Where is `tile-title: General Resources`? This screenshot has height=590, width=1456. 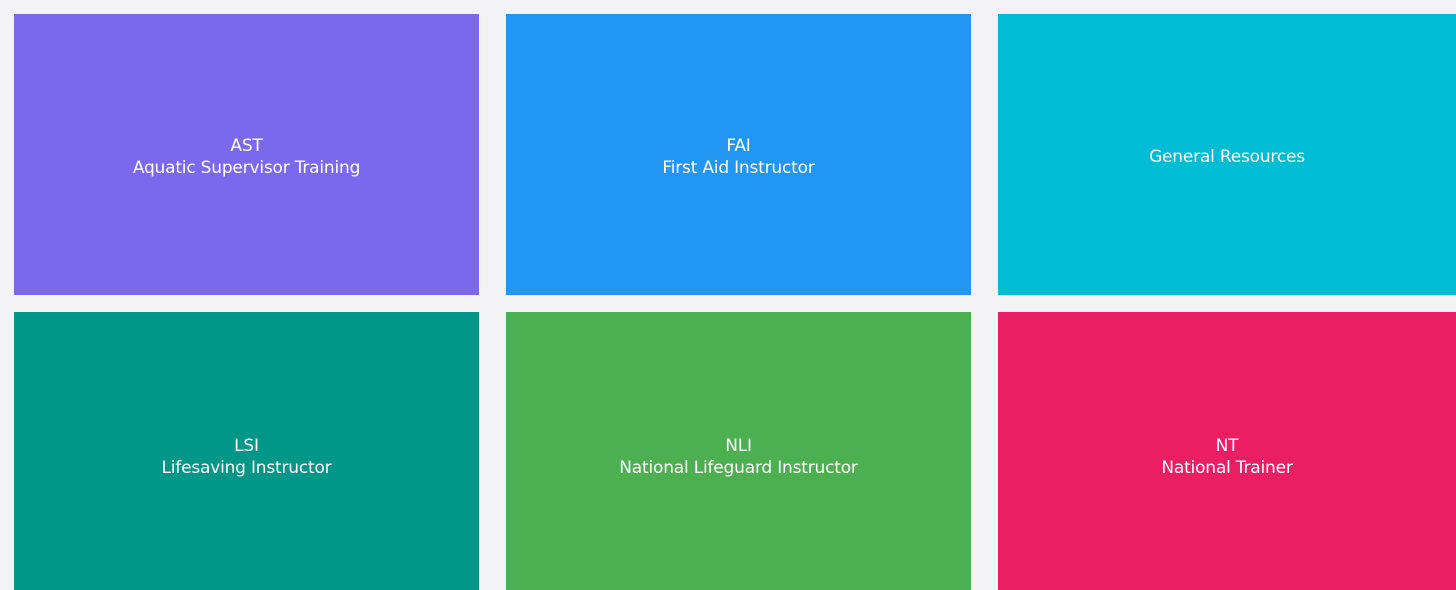 tile-title: General Resources is located at coordinates (1227, 156).